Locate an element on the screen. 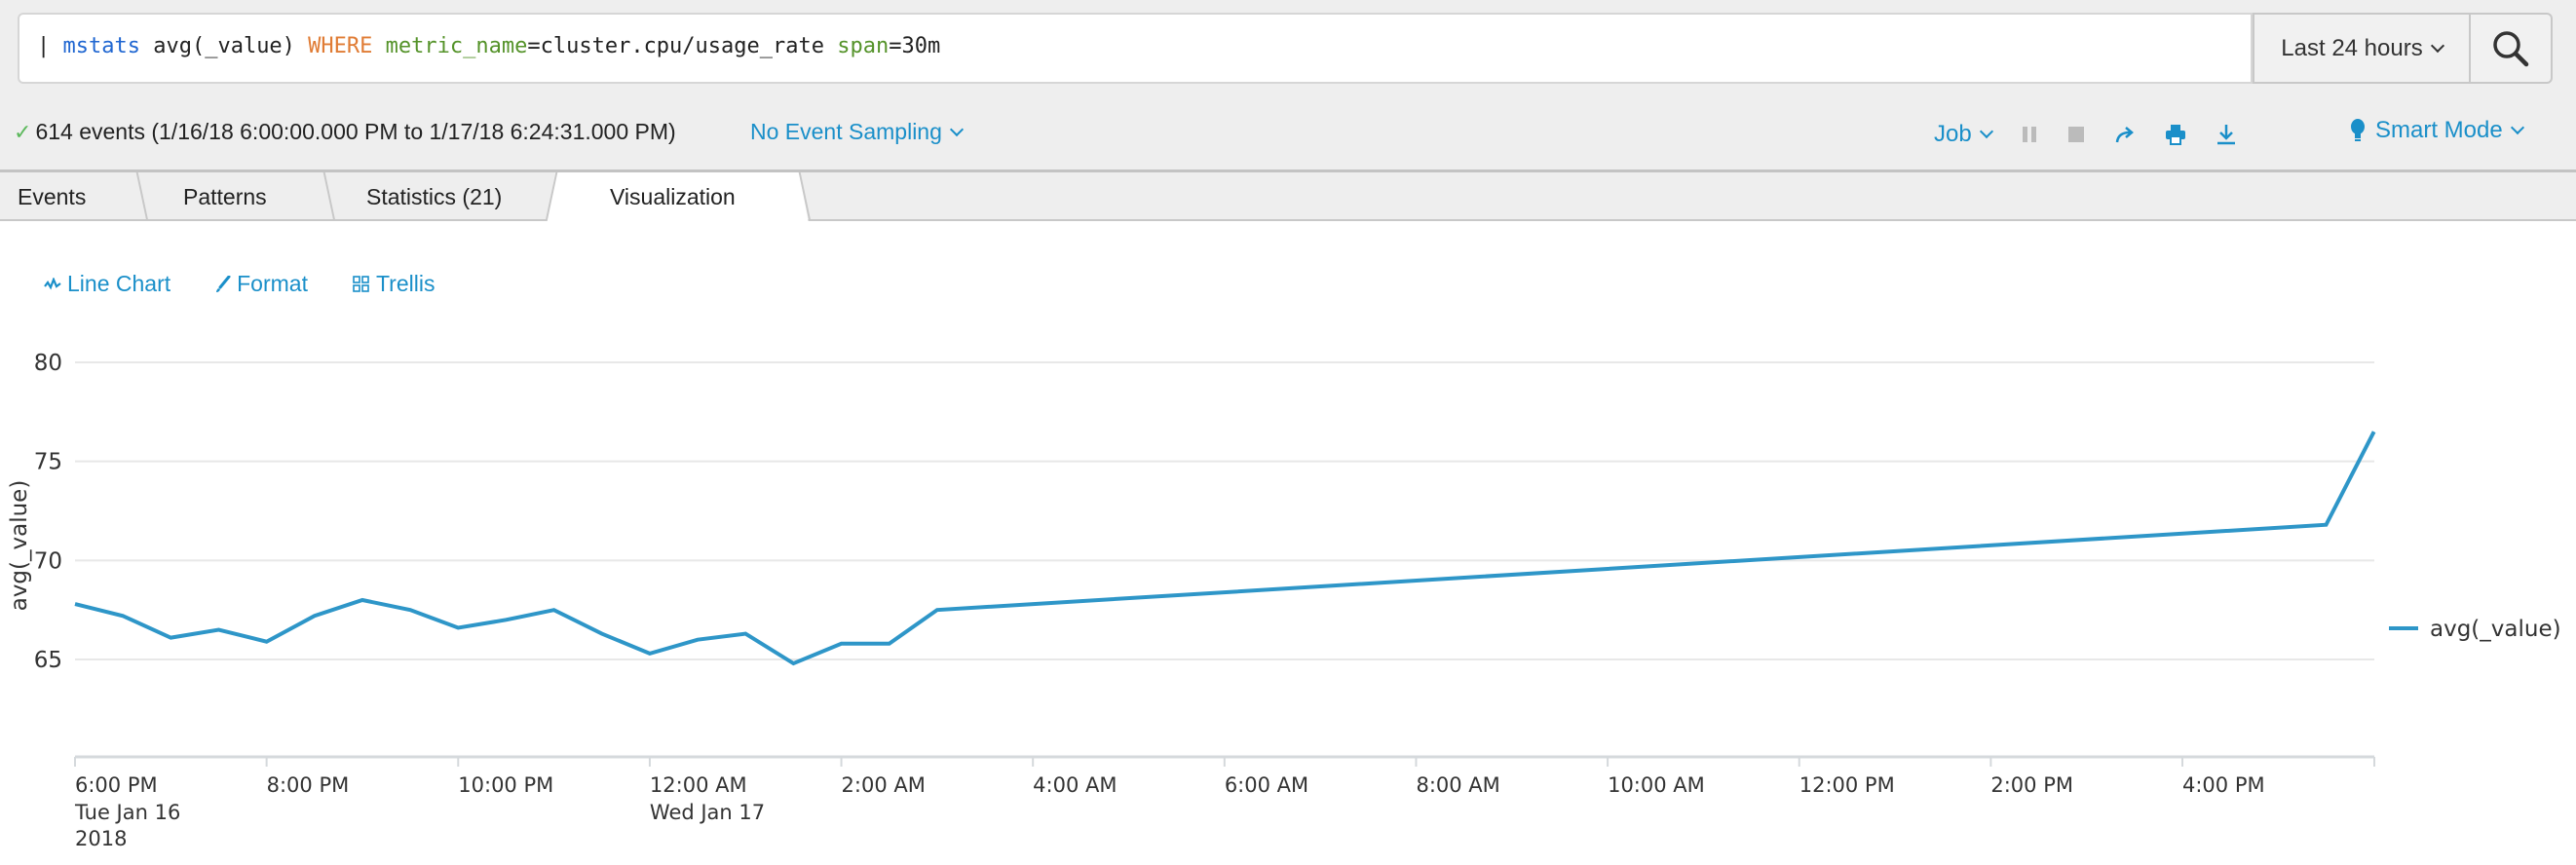 This screenshot has height=865, width=2576. print-icon is located at coordinates (2175, 135).